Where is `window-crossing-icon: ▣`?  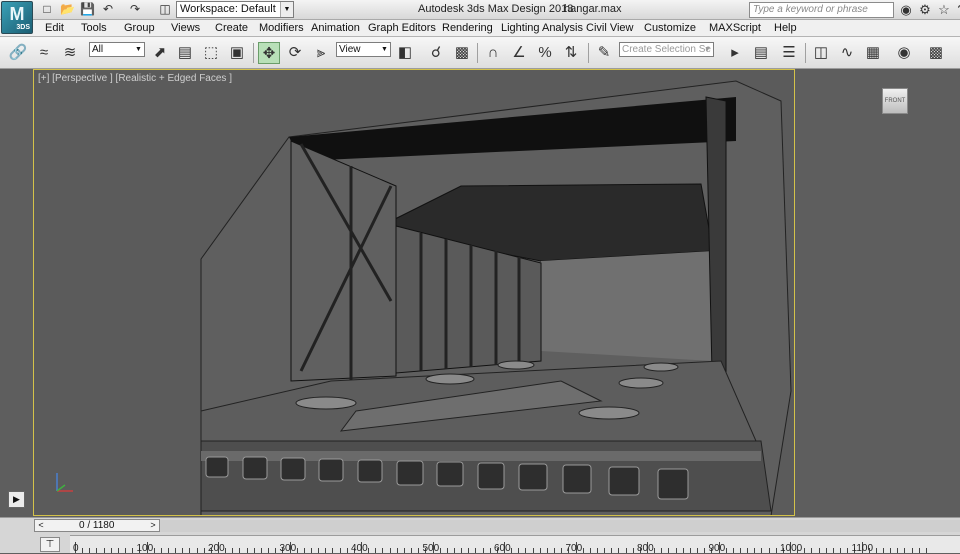 window-crossing-icon: ▣ is located at coordinates (237, 53).